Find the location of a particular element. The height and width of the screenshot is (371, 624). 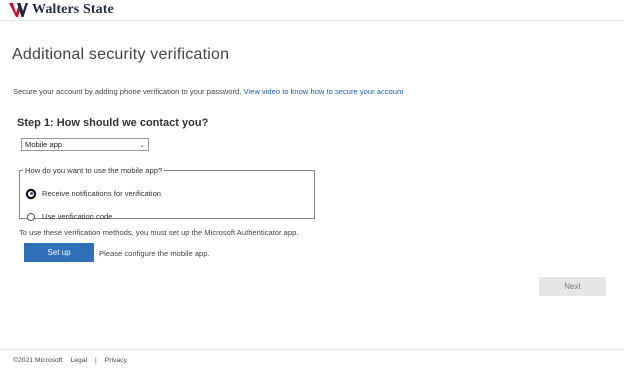

legal-link: Legal is located at coordinates (78, 360).